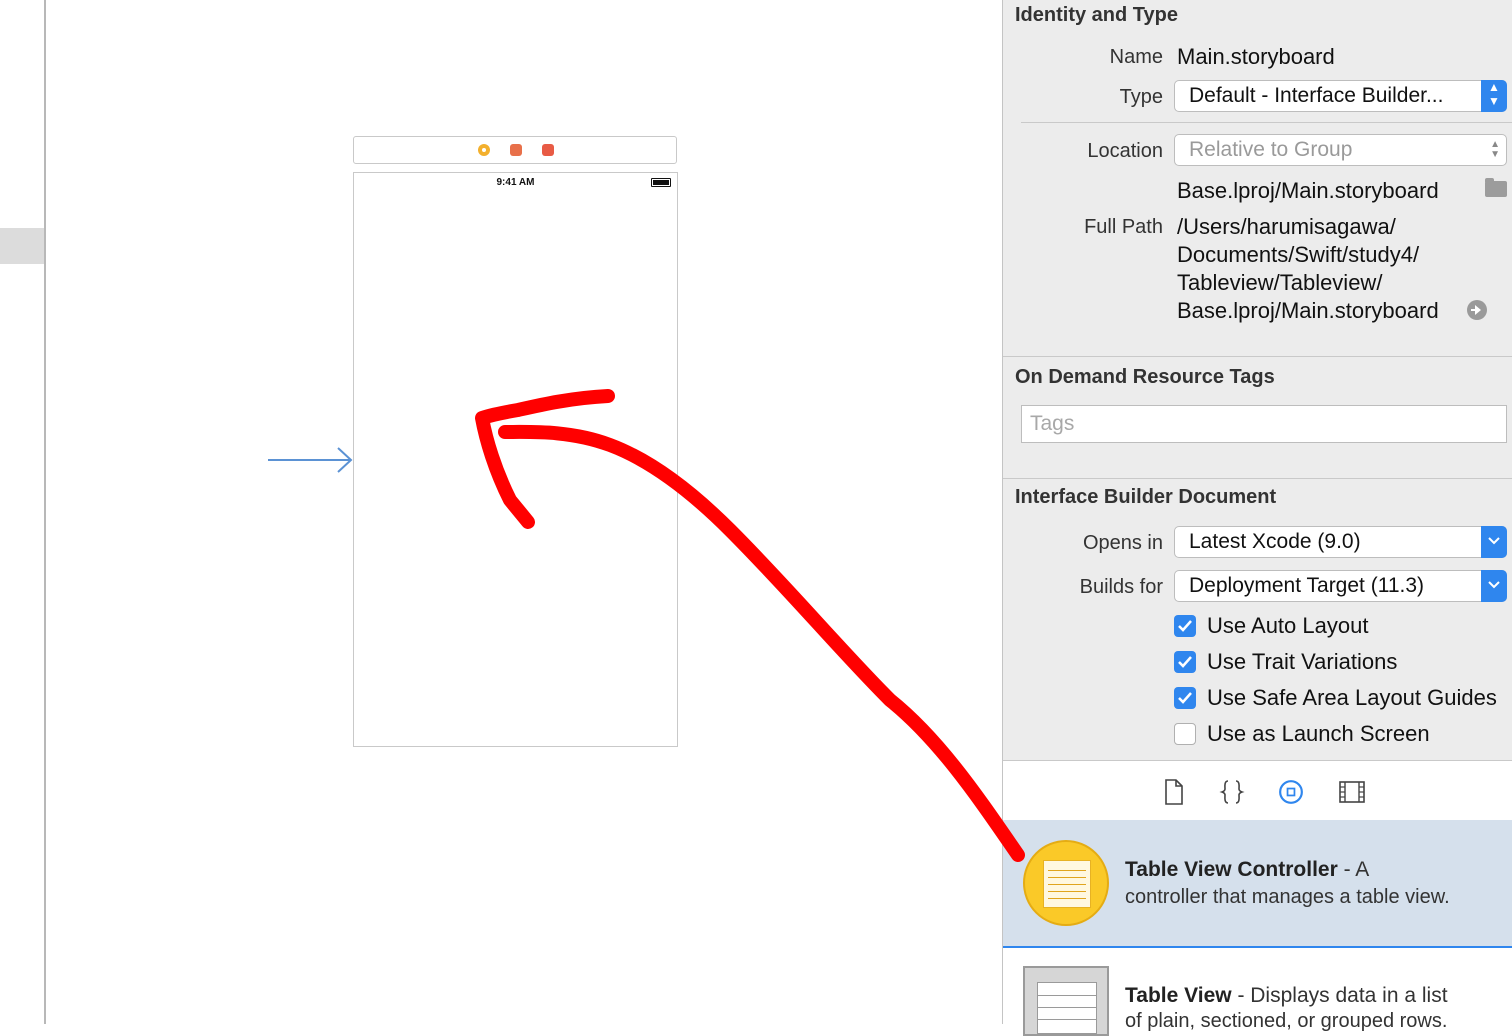 The image size is (1512, 1036). I want to click on tags-input, so click(1260, 424).